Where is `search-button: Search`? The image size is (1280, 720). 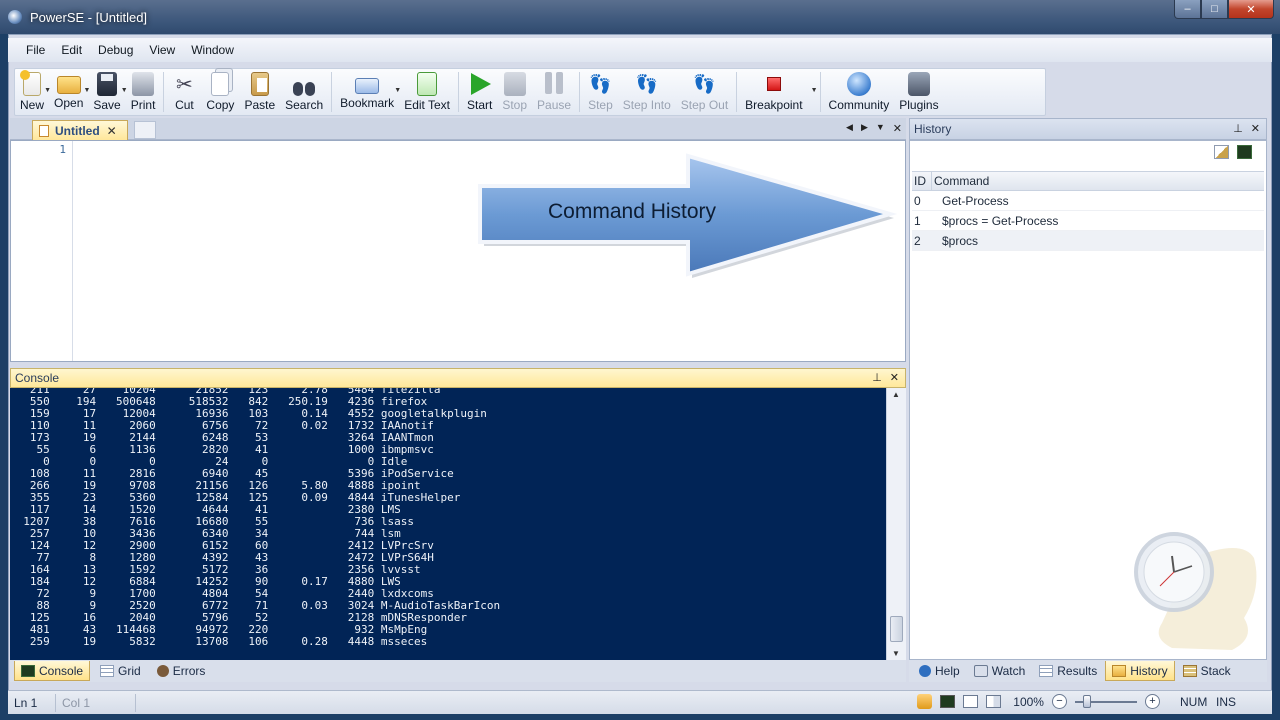 search-button: Search is located at coordinates (304, 92).